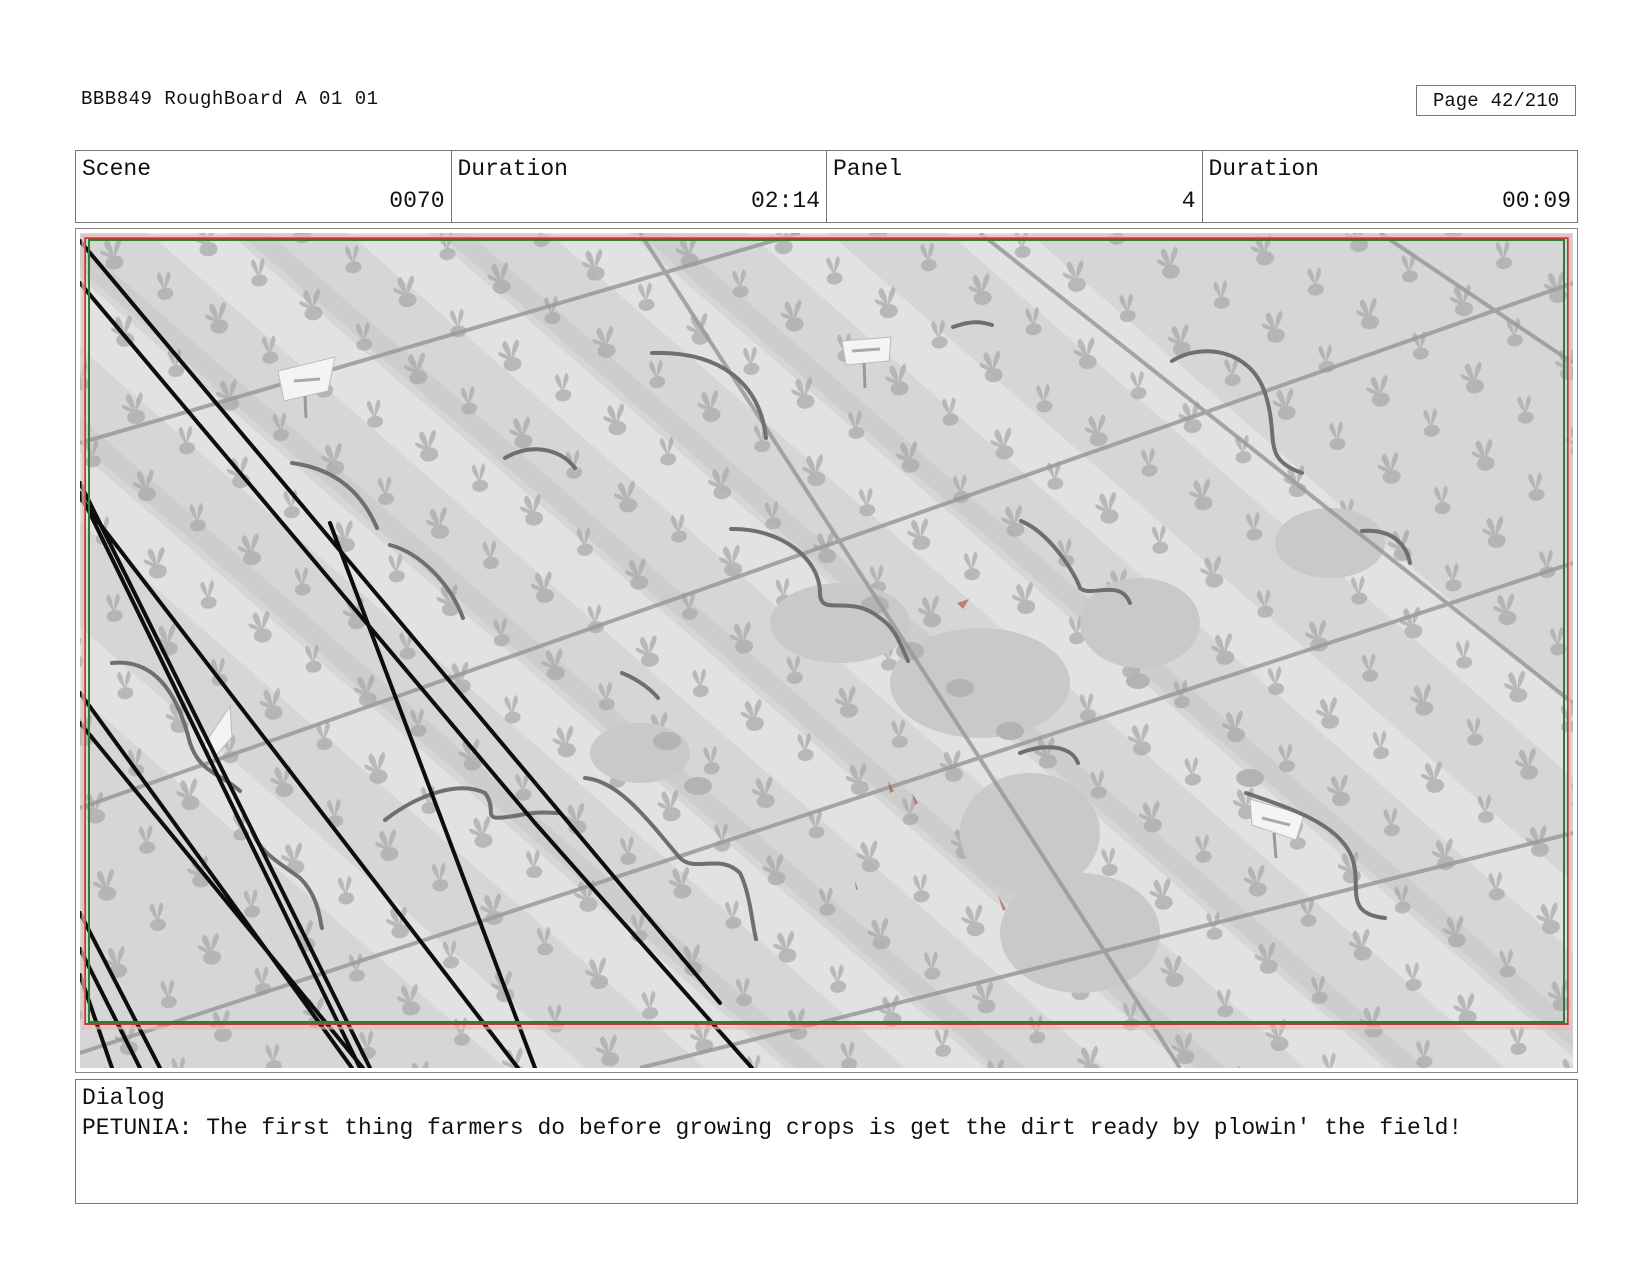 This screenshot has height=1275, width=1650. What do you see at coordinates (417, 201) in the screenshot?
I see `scene-value: 0070` at bounding box center [417, 201].